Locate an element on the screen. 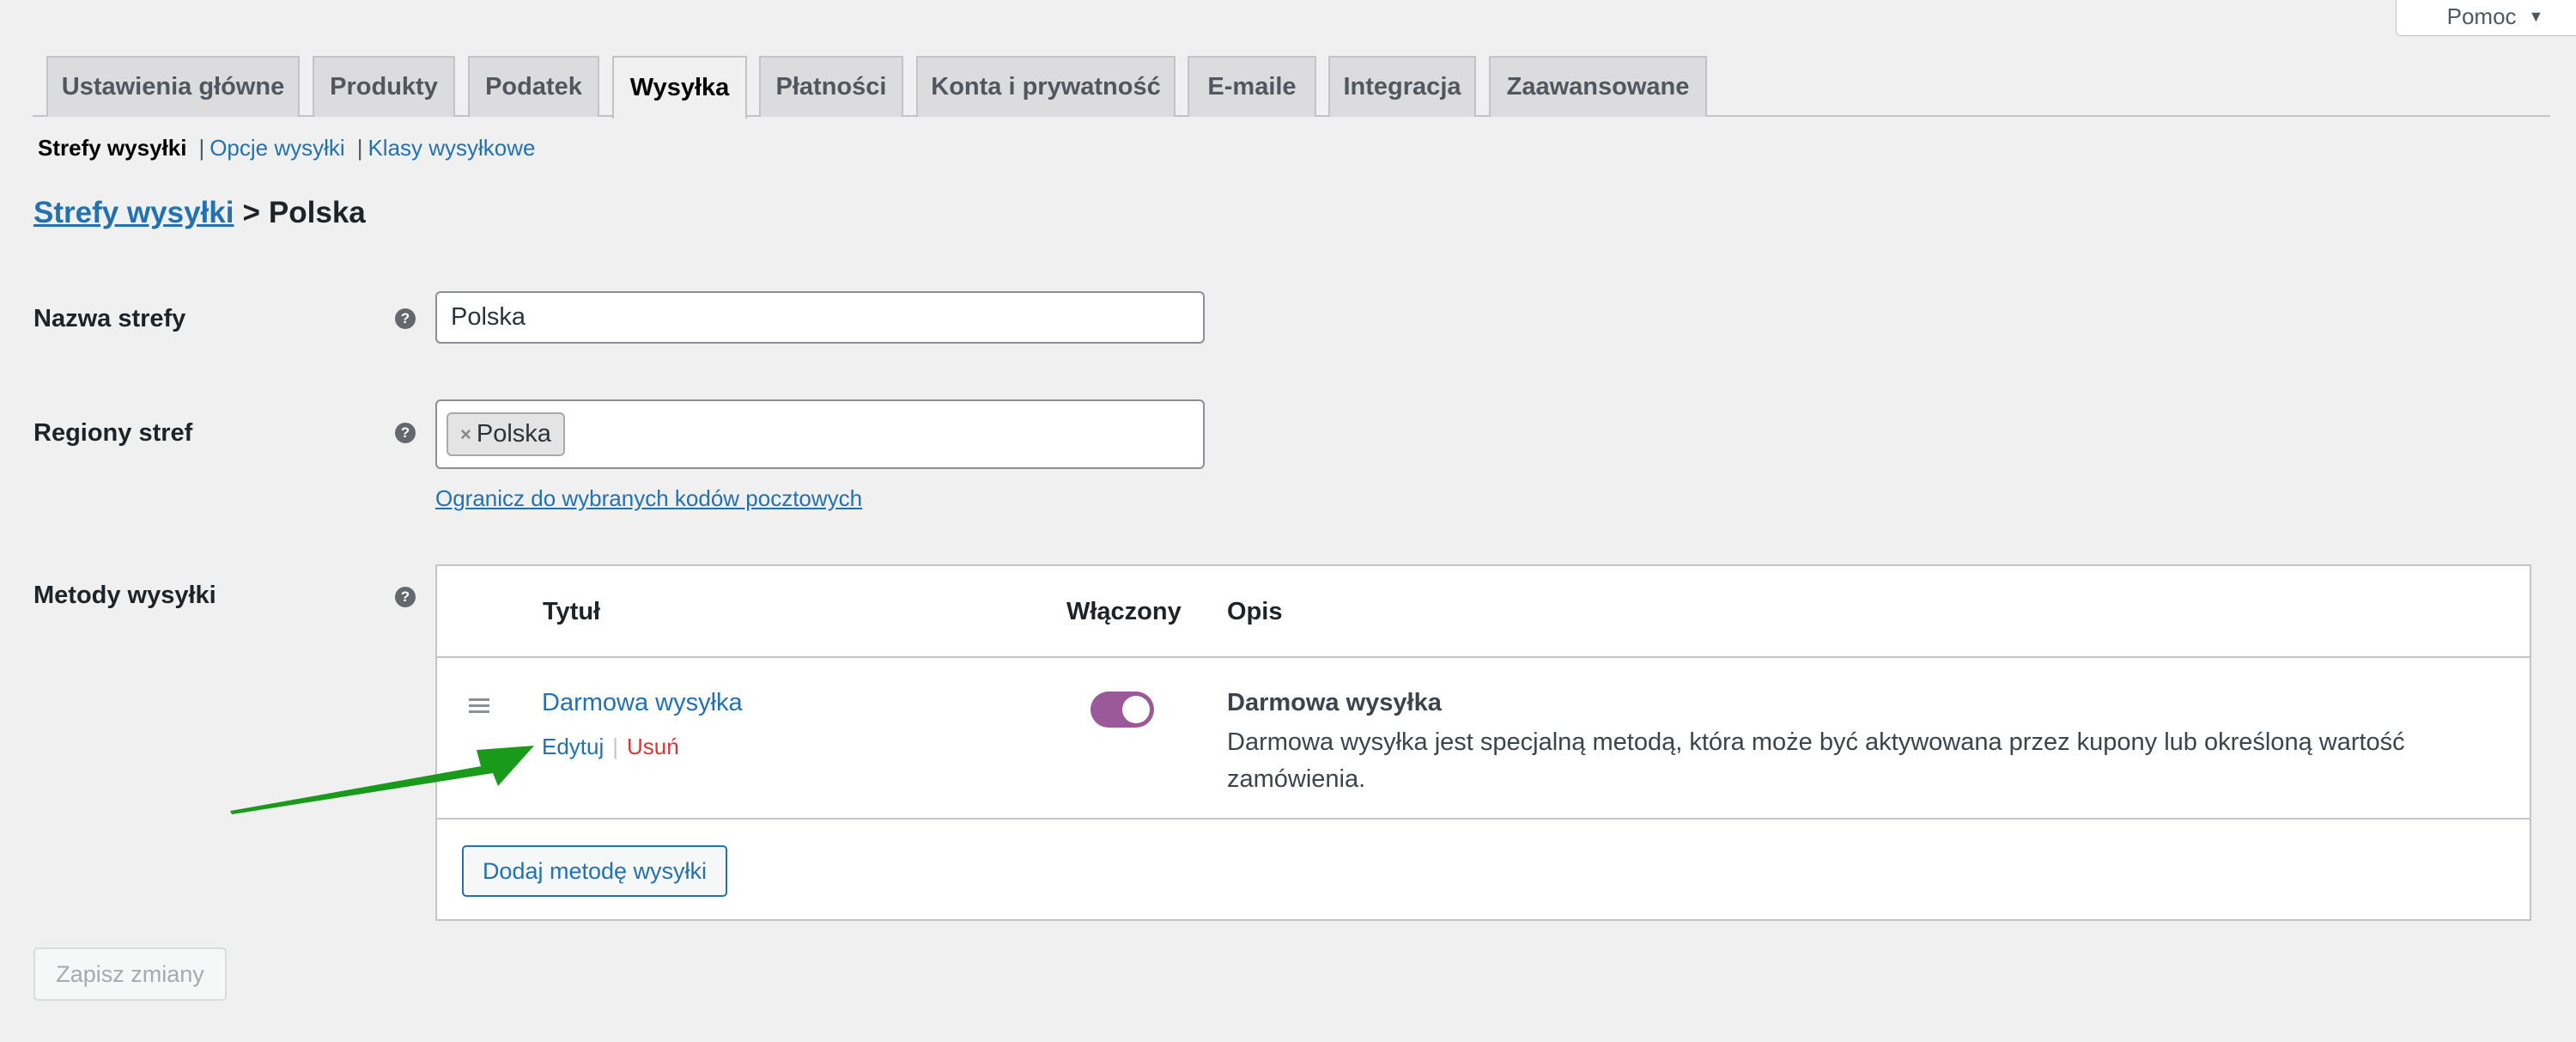  shipping-methods-label: Metody wysyłki is located at coordinates (124, 595).